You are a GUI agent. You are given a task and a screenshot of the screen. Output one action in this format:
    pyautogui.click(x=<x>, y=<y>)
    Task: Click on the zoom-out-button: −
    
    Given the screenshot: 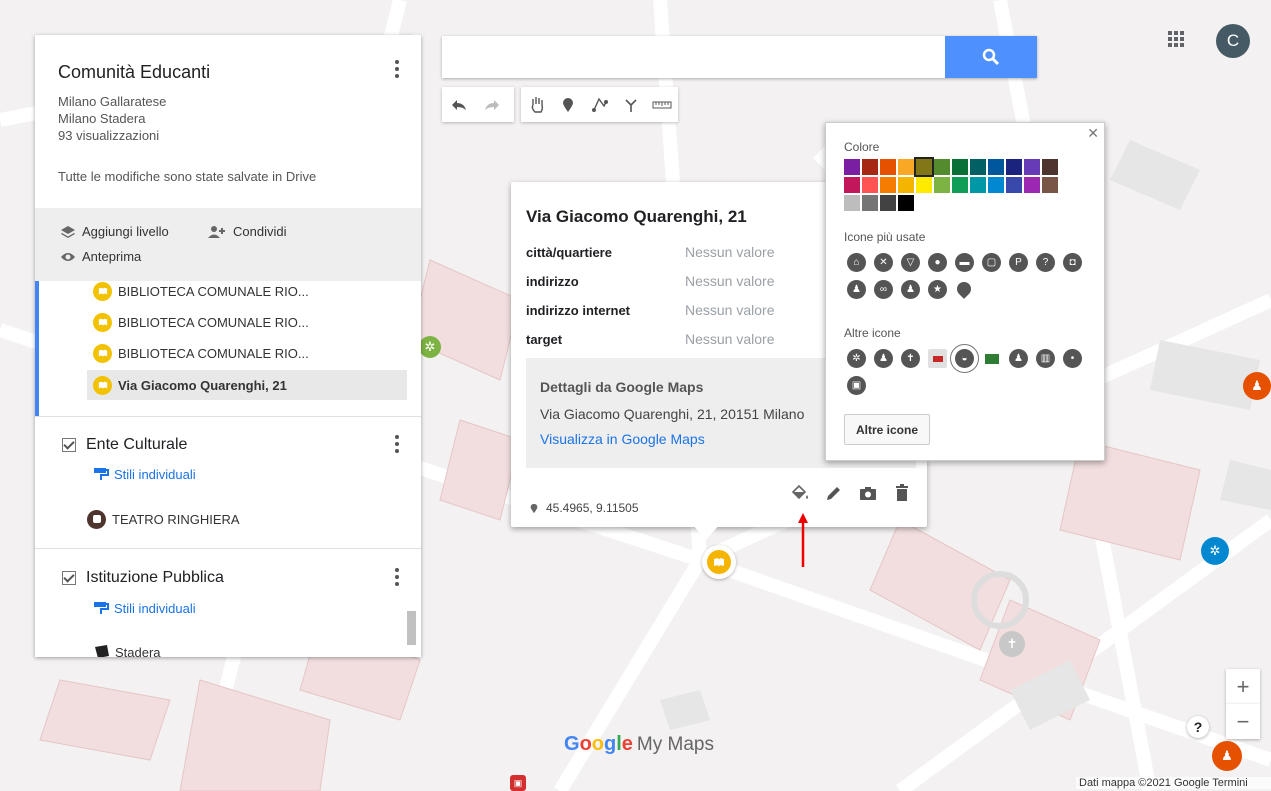 What is the action you would take?
    pyautogui.click(x=1243, y=721)
    